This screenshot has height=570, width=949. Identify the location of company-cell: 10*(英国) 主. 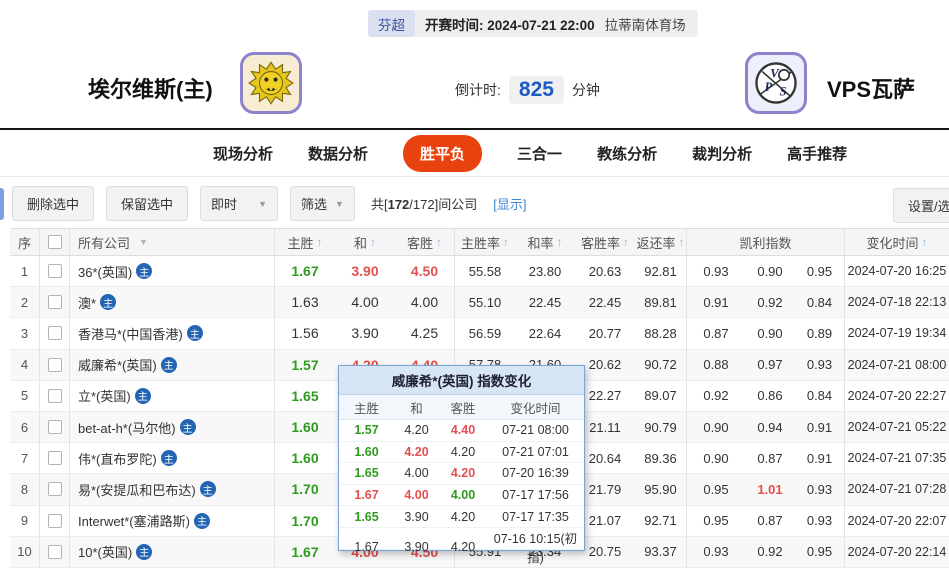
(172, 551).